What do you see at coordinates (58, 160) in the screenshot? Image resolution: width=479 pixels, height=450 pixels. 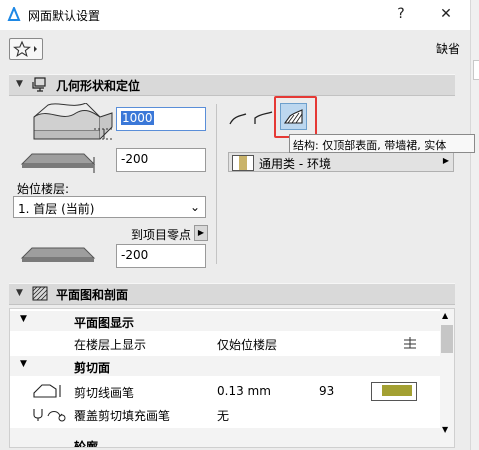 I see `base-plane-icon` at bounding box center [58, 160].